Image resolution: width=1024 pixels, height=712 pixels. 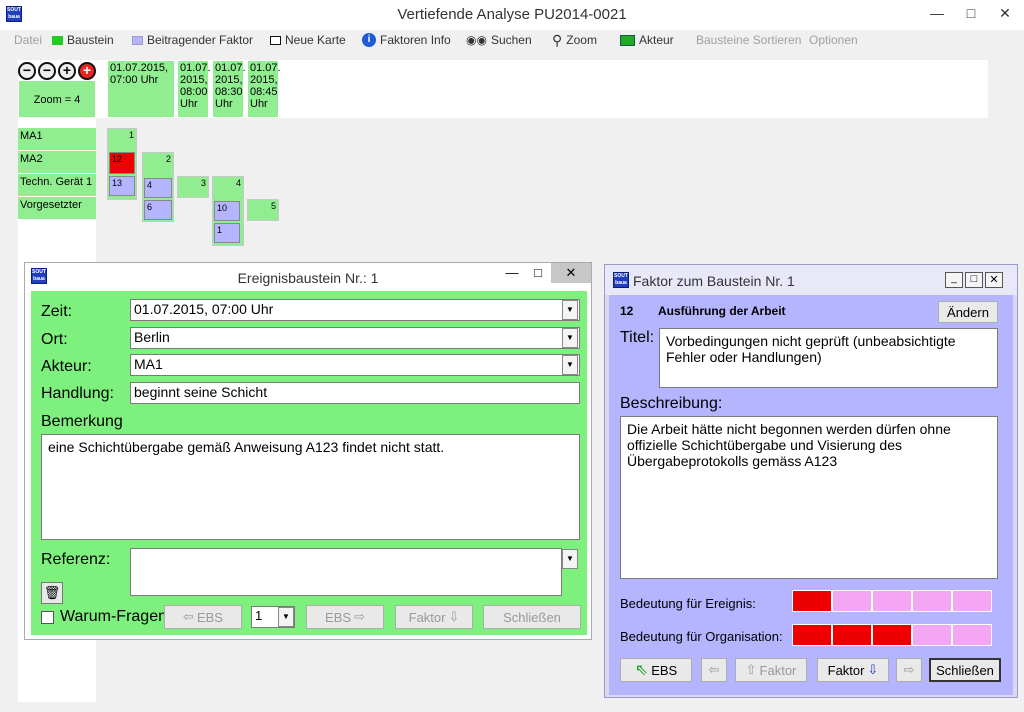 I want to click on menu-beitragender-faktor: Beitragender Faktor, so click(x=192, y=40).